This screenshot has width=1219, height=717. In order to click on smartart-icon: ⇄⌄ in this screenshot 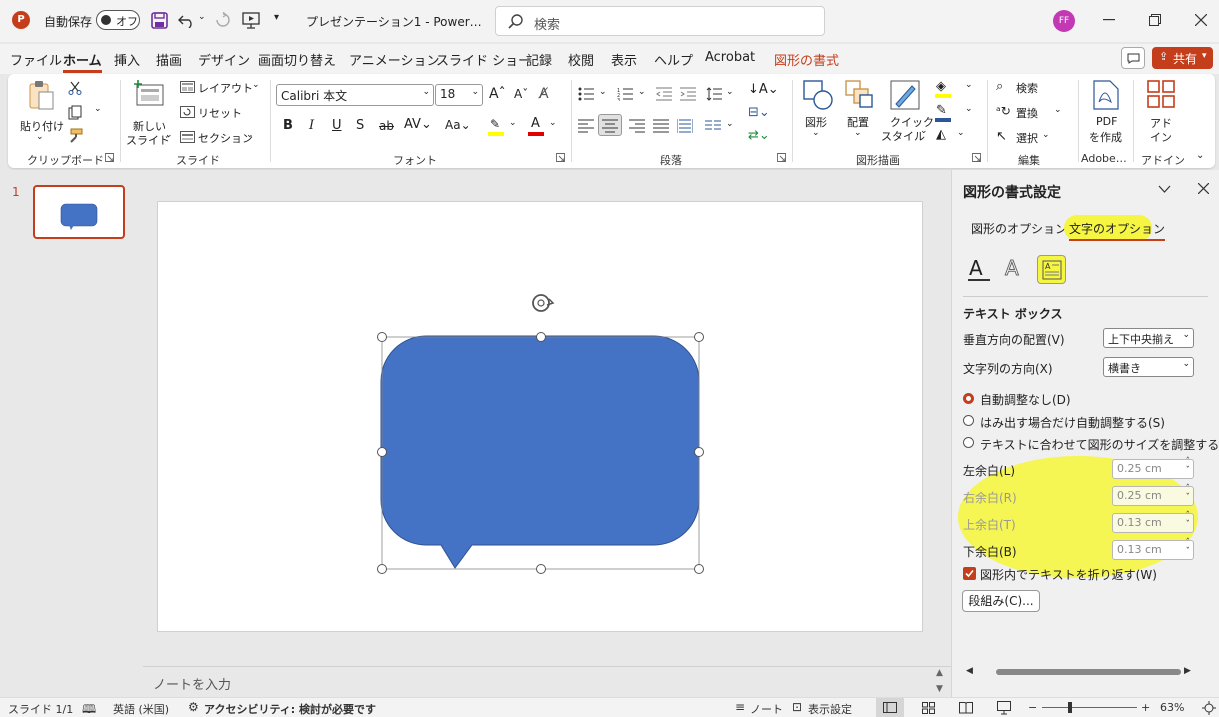, I will do `click(759, 135)`.